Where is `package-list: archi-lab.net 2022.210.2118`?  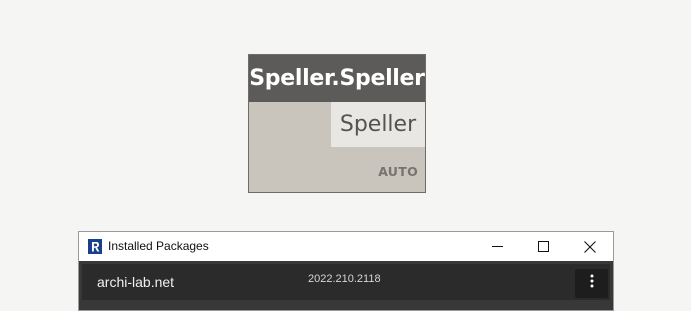
package-list: archi-lab.net 2022.210.2118 is located at coordinates (346, 285).